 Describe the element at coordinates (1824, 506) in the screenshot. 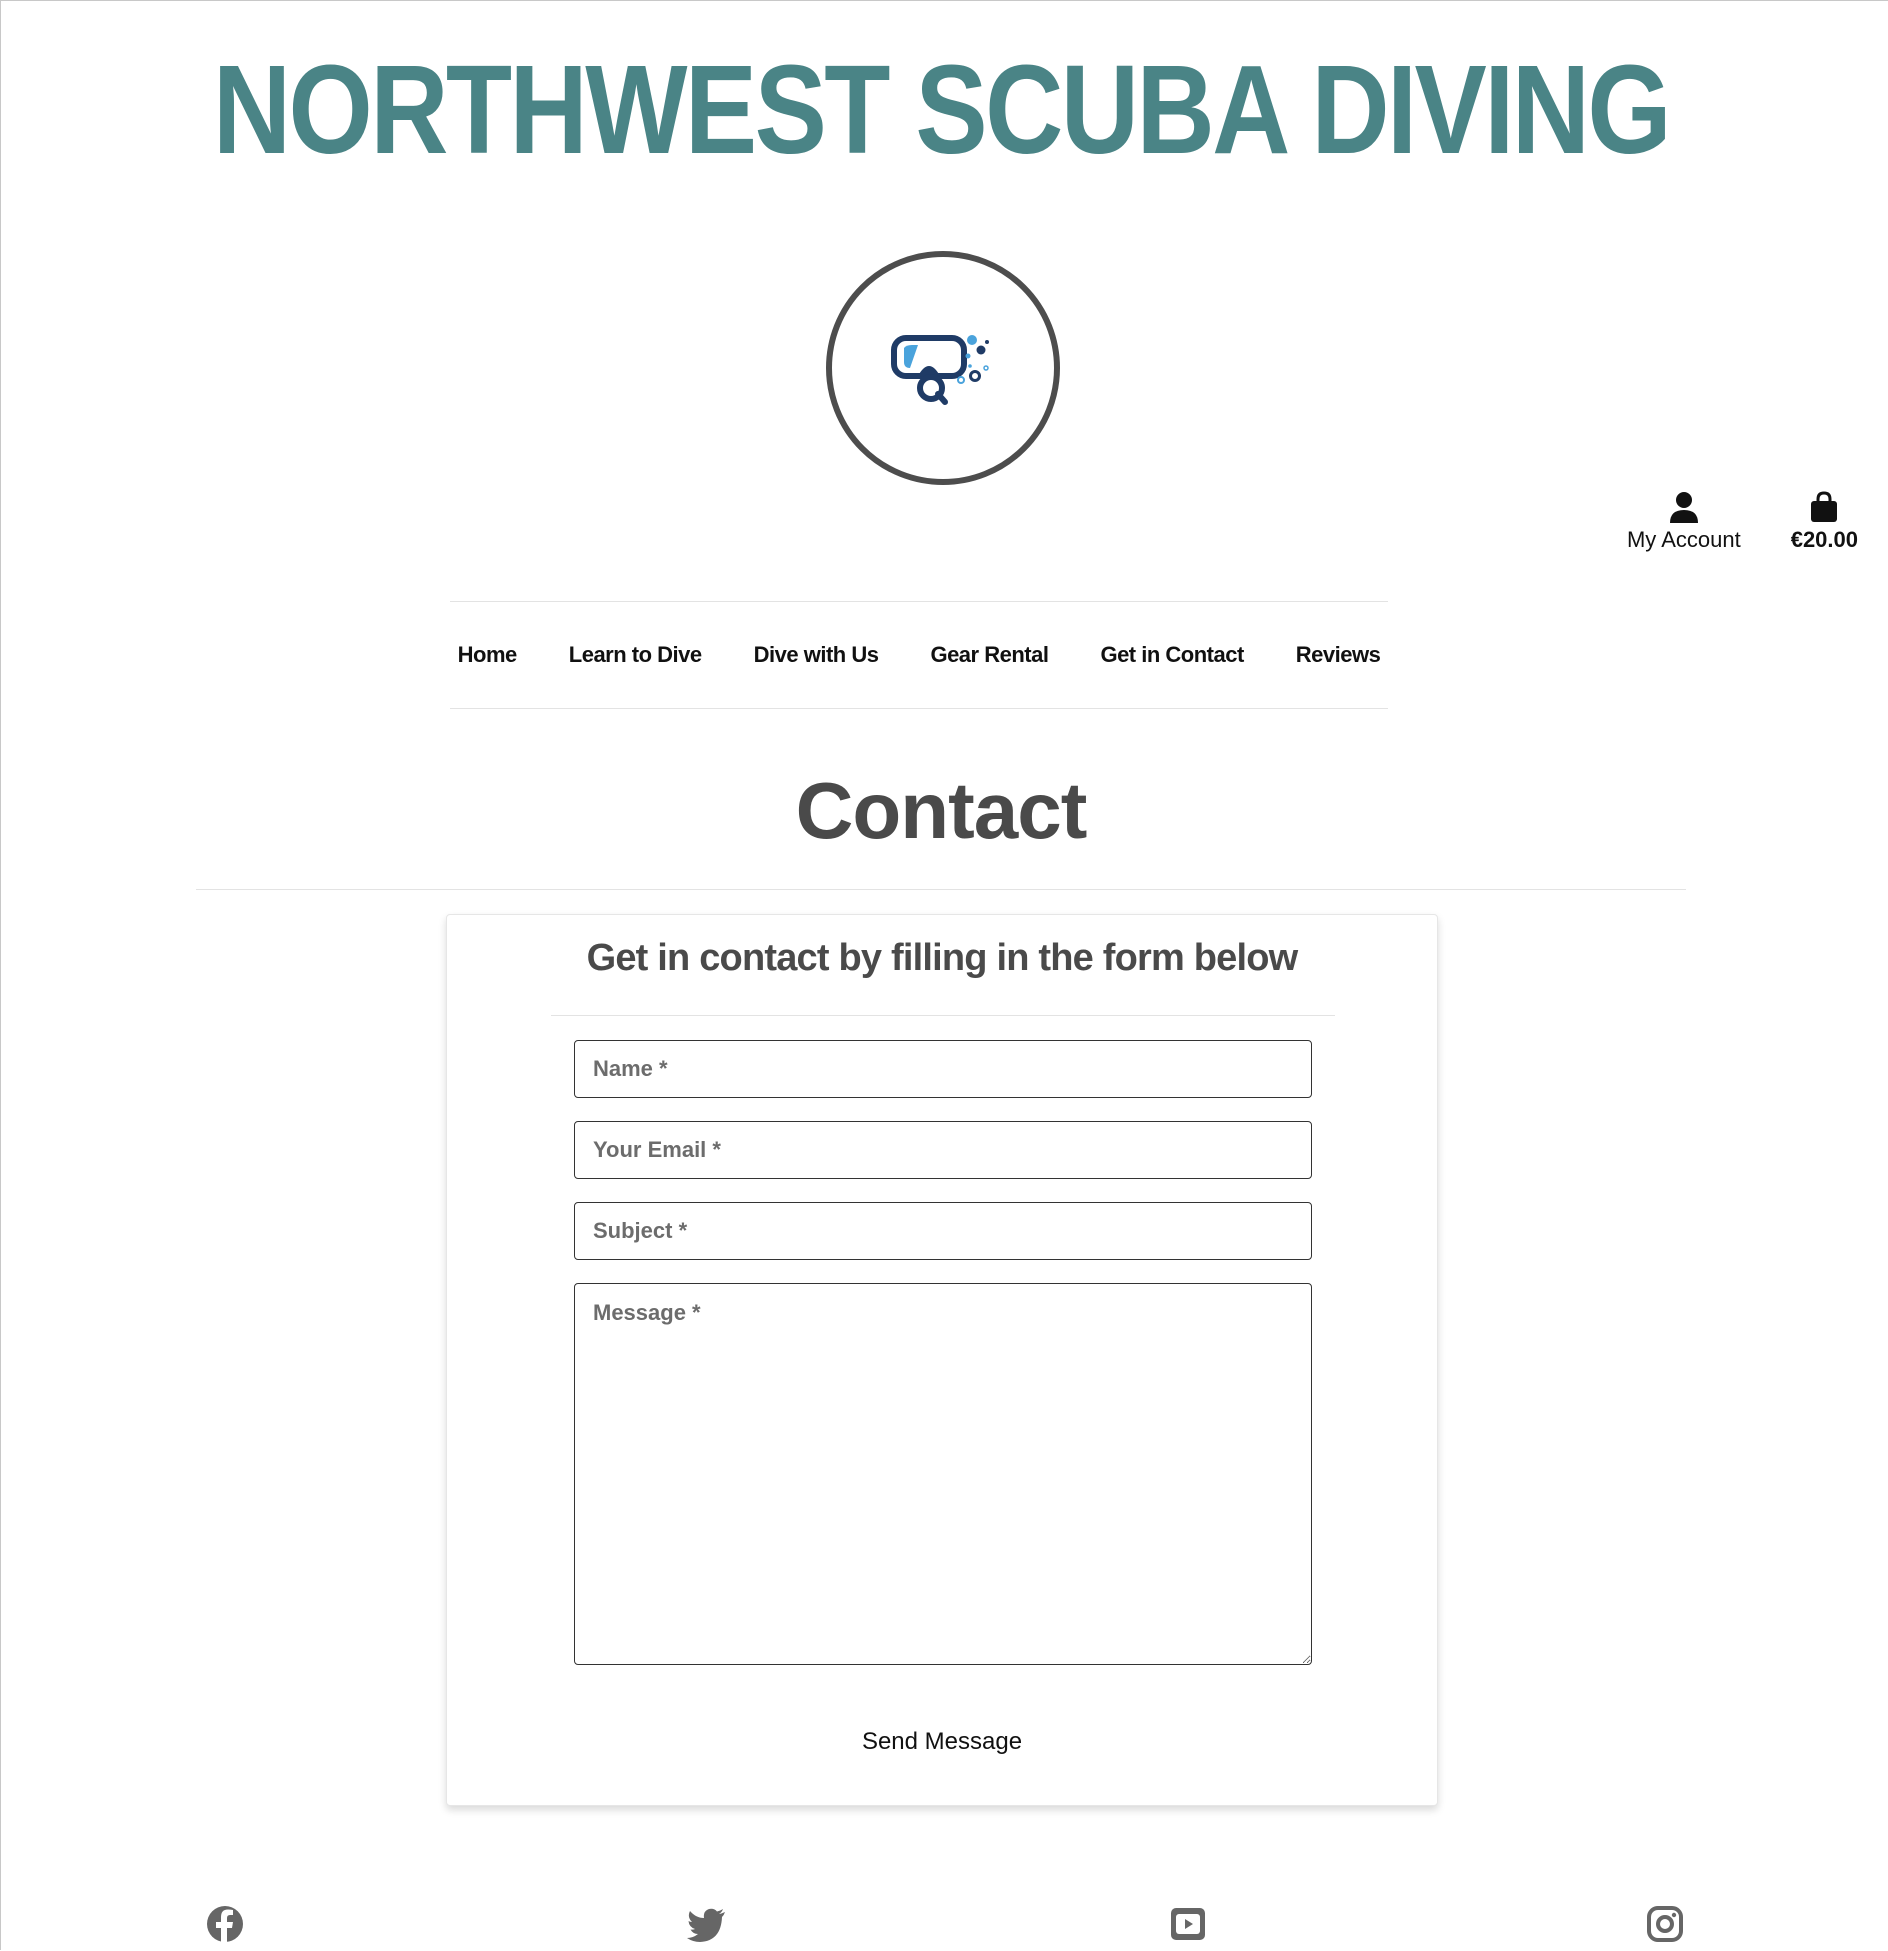

I see `shopping-bag-icon` at that location.